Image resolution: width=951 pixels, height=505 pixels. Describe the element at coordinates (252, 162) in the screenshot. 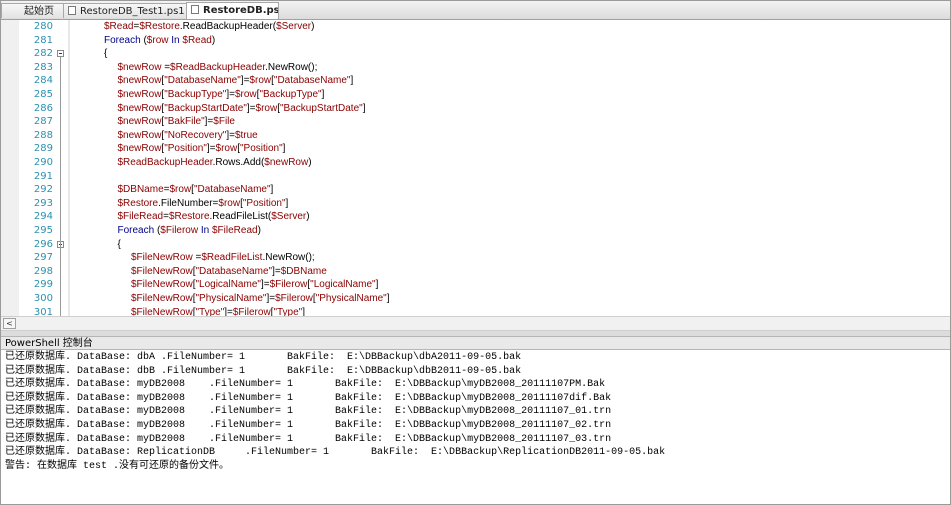

I see `code-token: Add` at that location.